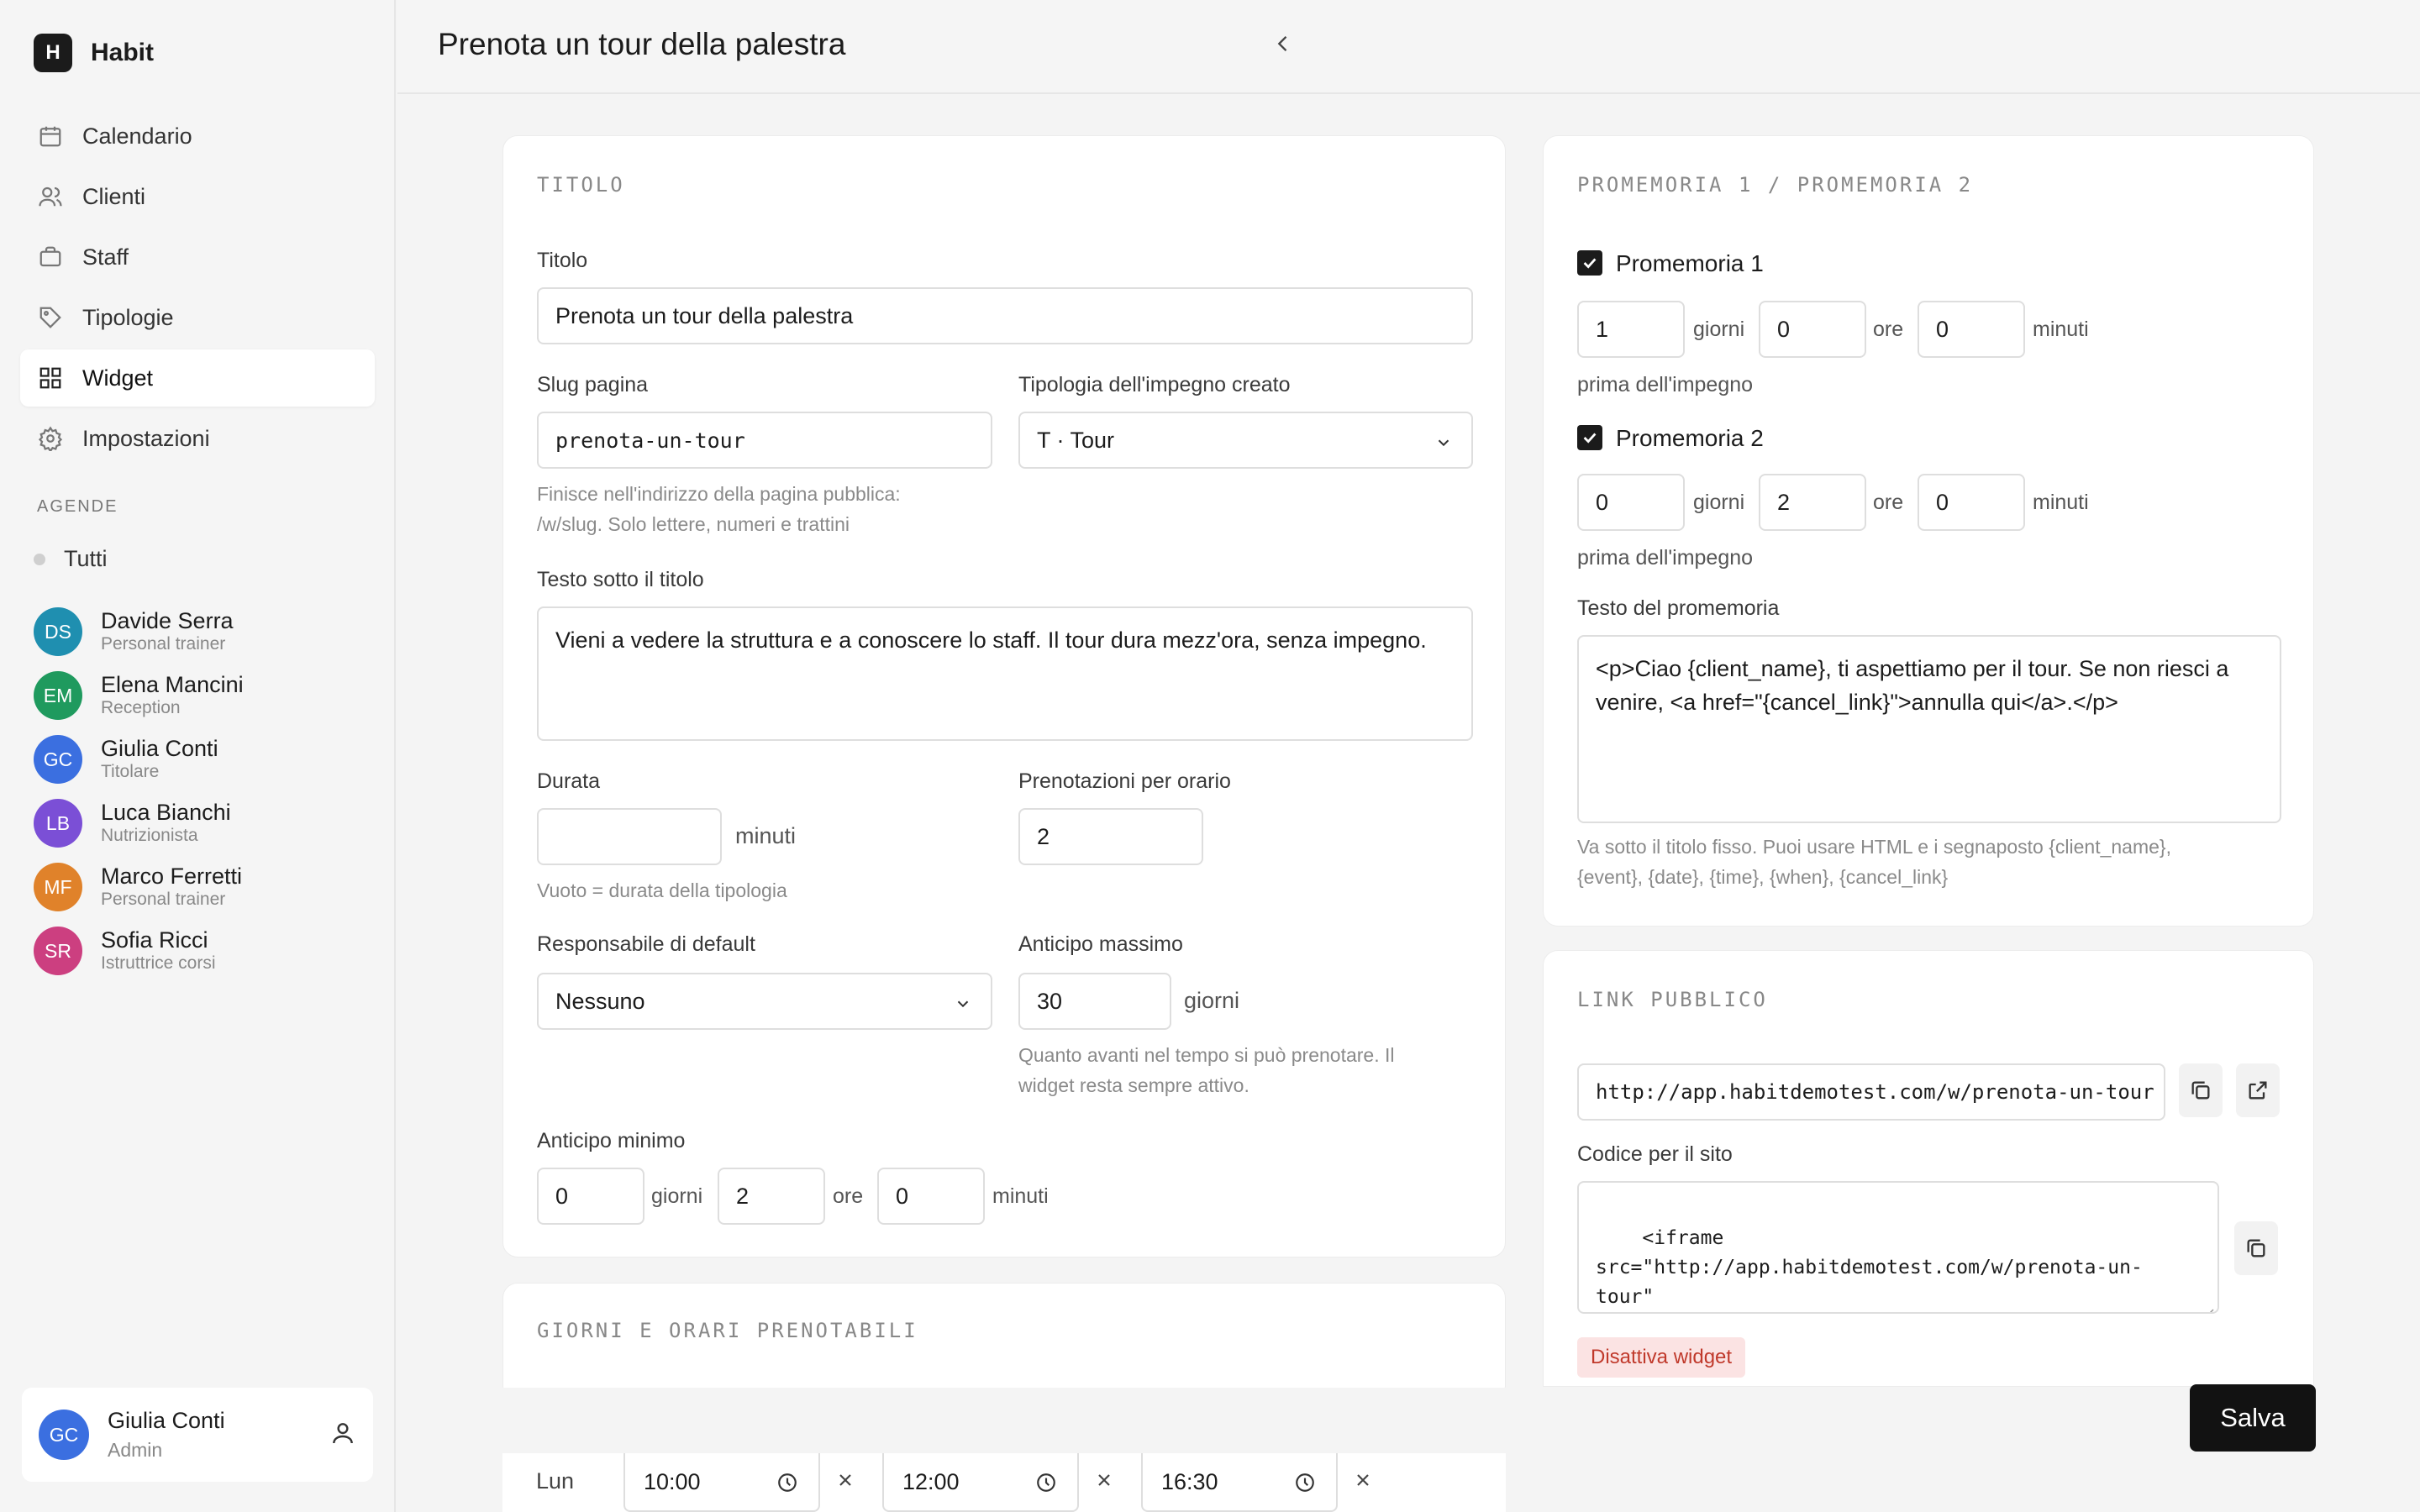 The image size is (2420, 1512). I want to click on tipologia-select: T · Tour, so click(1245, 440).